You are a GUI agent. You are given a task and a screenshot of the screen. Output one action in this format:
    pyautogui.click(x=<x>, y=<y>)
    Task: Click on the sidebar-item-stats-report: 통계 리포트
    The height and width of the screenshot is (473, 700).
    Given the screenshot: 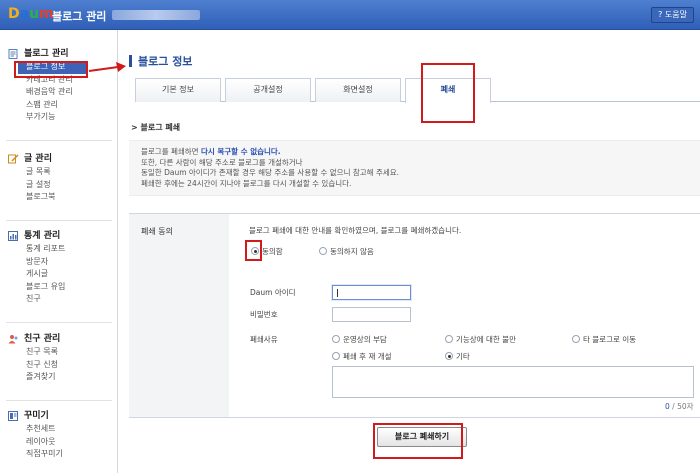 What is the action you would take?
    pyautogui.click(x=59, y=249)
    